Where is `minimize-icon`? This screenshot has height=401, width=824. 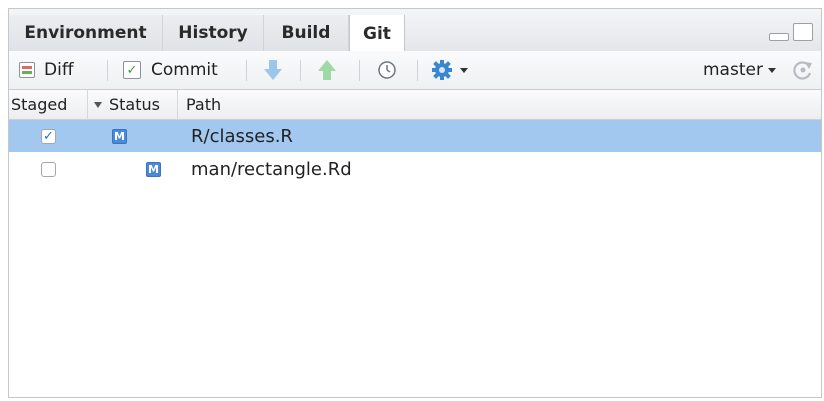
minimize-icon is located at coordinates (779, 37).